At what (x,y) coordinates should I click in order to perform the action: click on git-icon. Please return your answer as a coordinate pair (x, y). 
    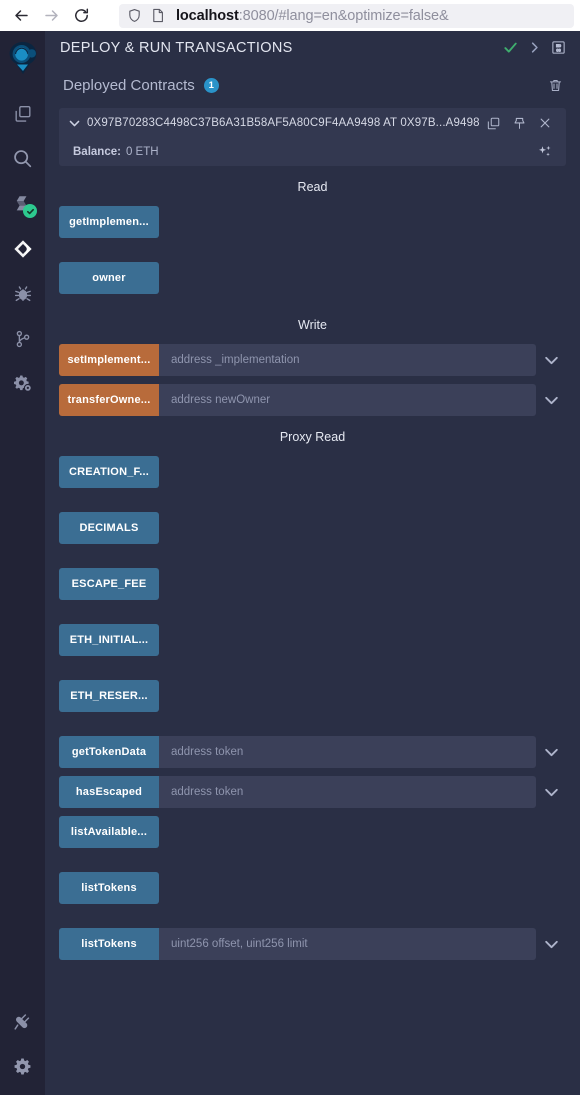
    Looking at the image, I should click on (23, 339).